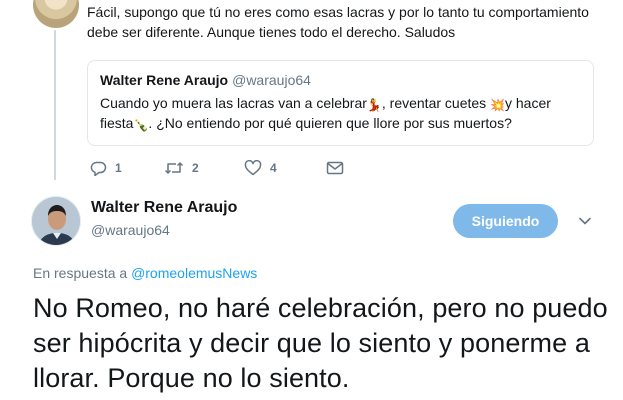 This screenshot has height=400, width=623. I want to click on collision-emoji: 💥, so click(497, 105).